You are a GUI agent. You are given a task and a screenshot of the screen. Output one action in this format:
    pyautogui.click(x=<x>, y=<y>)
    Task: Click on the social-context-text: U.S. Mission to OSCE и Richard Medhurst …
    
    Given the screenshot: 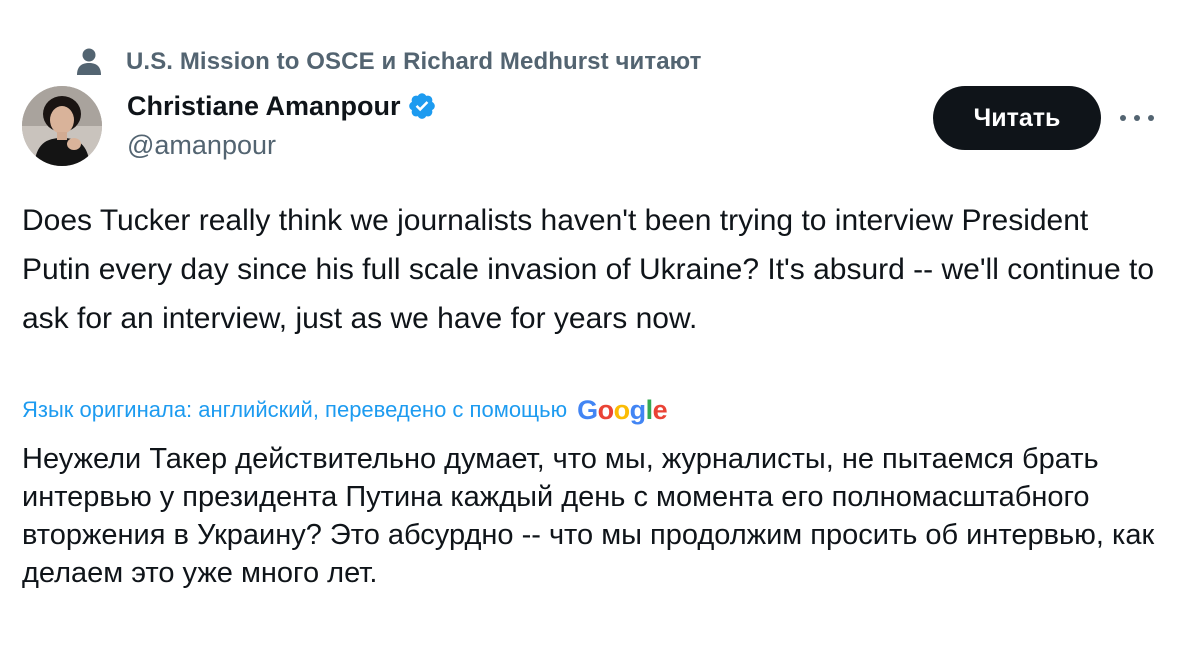 What is the action you would take?
    pyautogui.click(x=414, y=61)
    